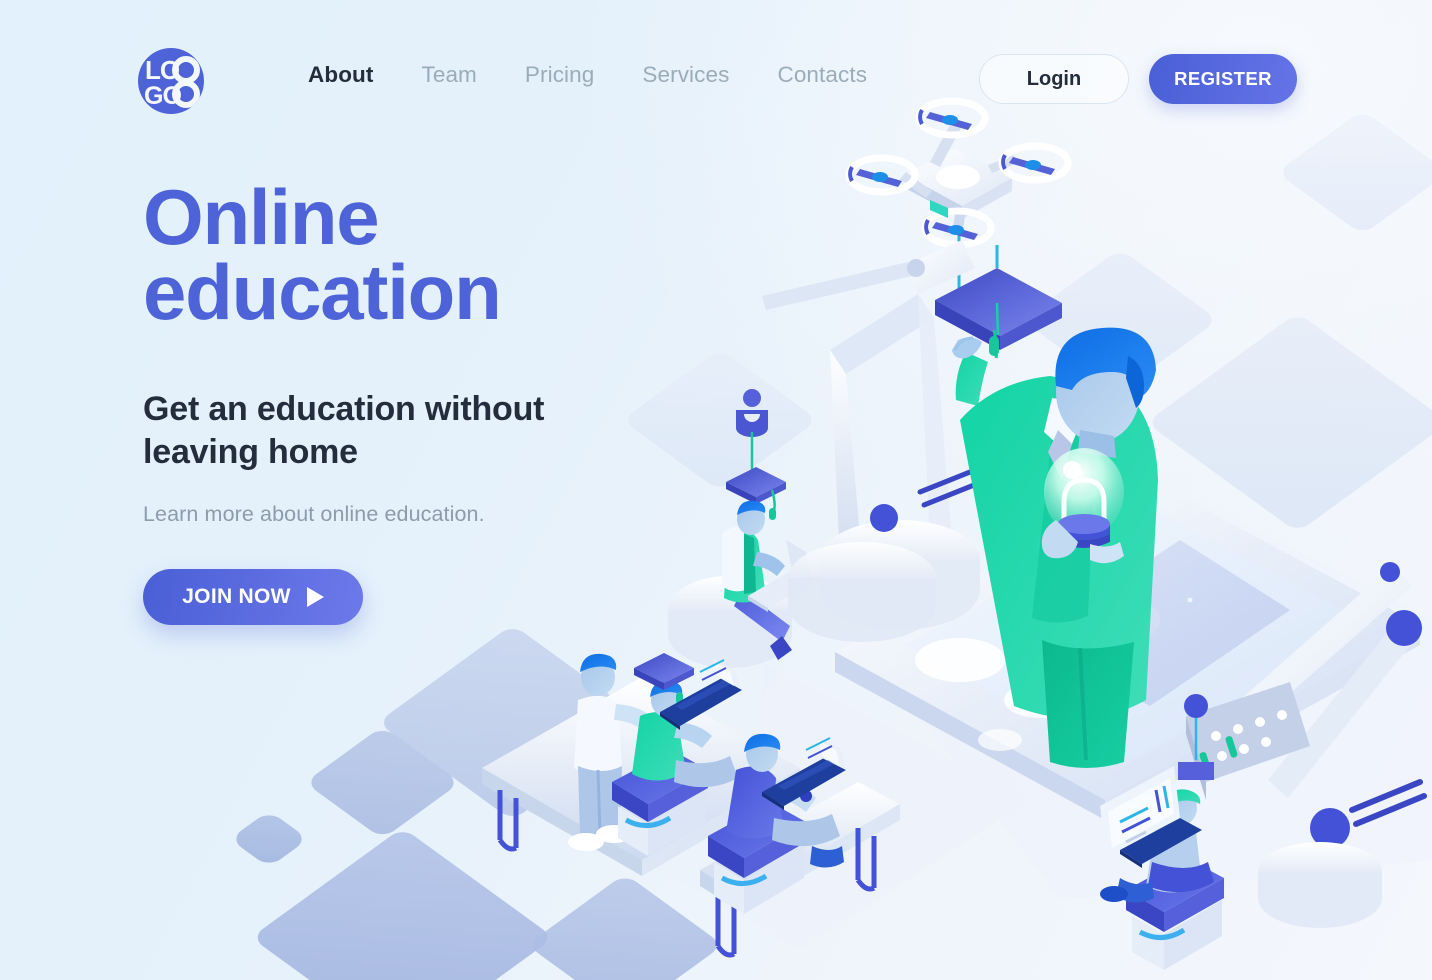 The image size is (1432, 980). I want to click on robot-base-left, so click(862, 592).